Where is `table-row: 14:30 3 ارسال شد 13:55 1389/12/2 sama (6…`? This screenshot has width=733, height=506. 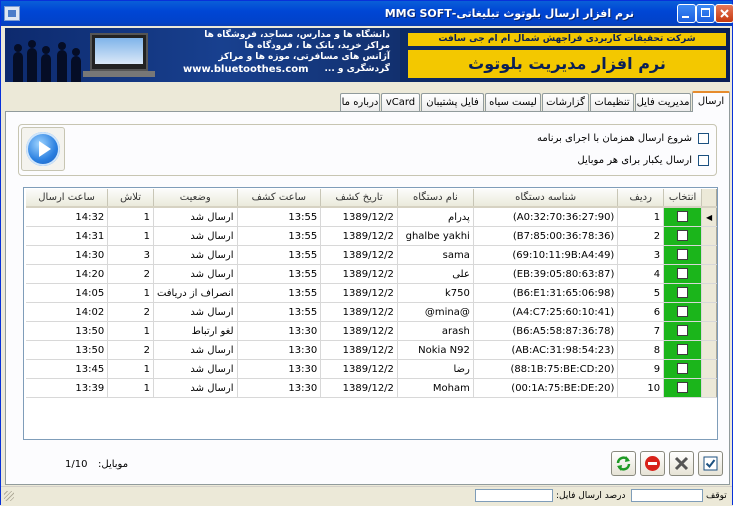
table-row: 14:30 3 ارسال شد 13:55 1389/12/2 sama (6… is located at coordinates (371, 255).